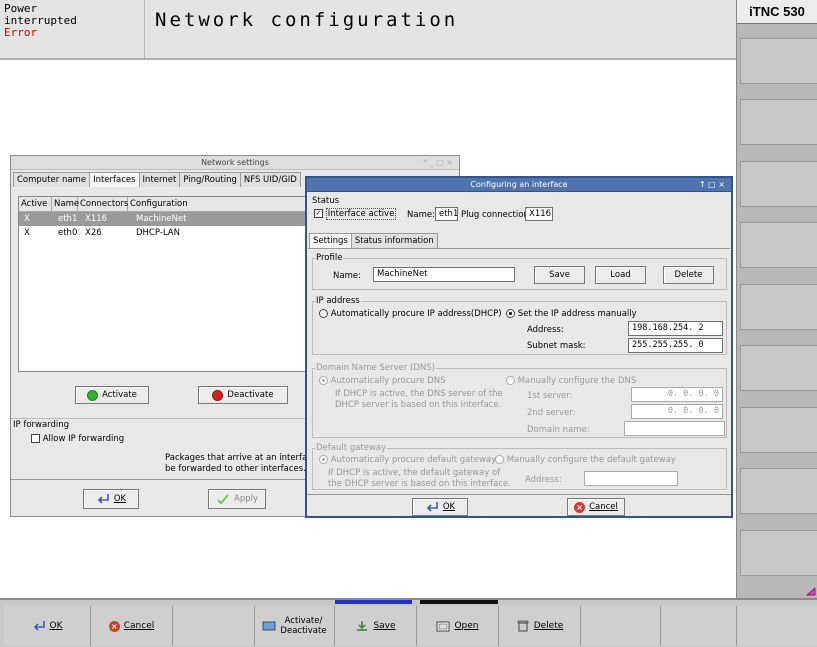 The image size is (817, 647). Describe the element at coordinates (519, 185) in the screenshot. I see `config-dialog-titlebar: Configuring an interface ↑ □ ×` at that location.